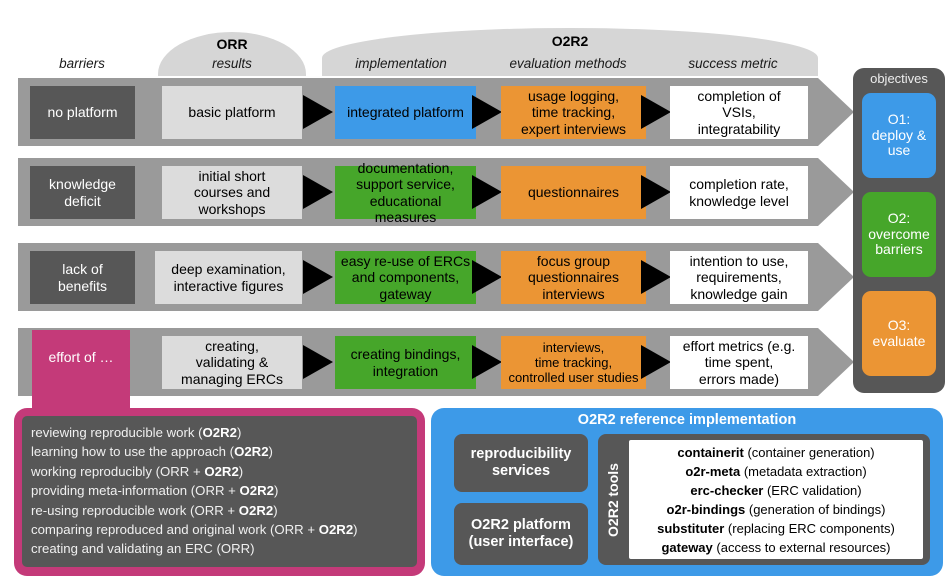  Describe the element at coordinates (405, 362) in the screenshot. I see `row-4-implementation: creating bindings, integration` at that location.